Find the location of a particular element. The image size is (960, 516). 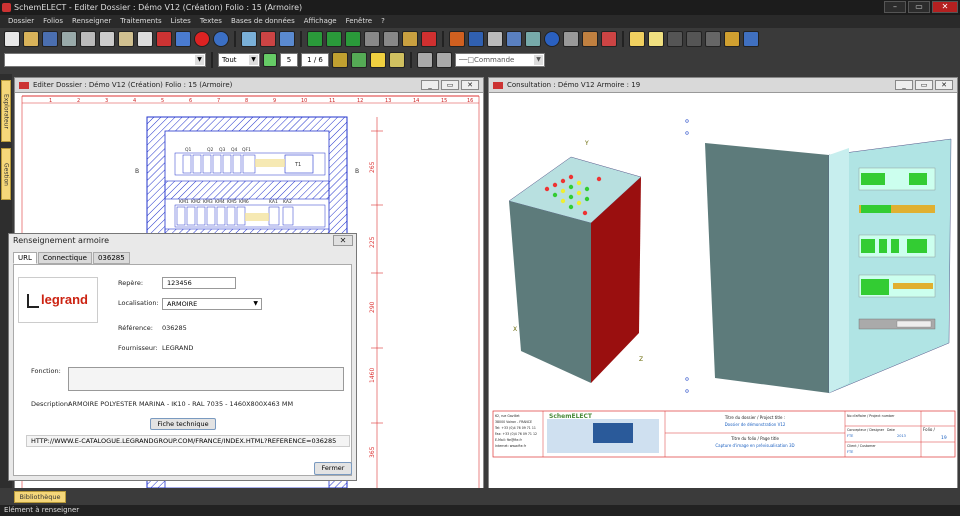

text-icon is located at coordinates (476, 39).